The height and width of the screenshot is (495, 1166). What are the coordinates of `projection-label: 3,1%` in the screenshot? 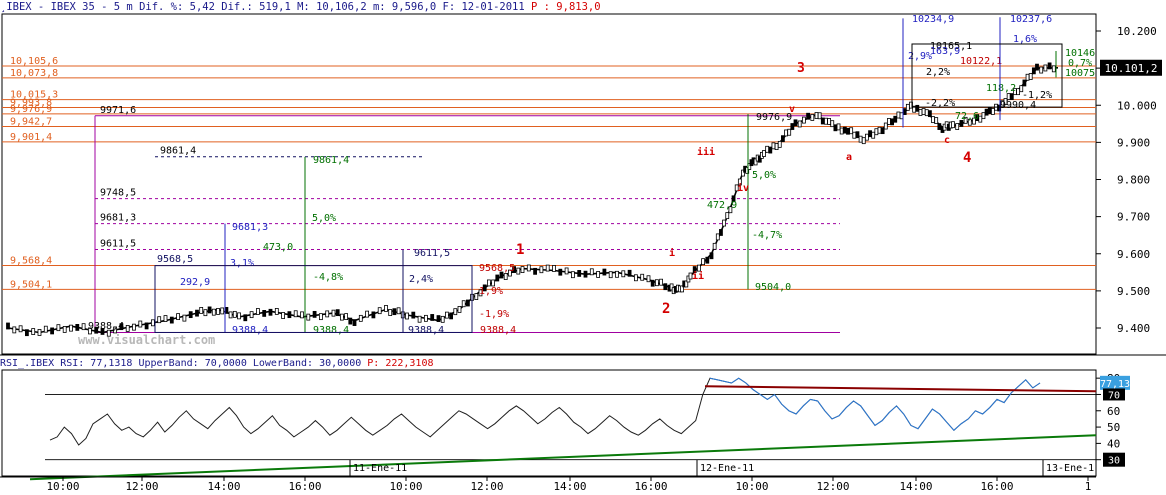 It's located at (242, 263).